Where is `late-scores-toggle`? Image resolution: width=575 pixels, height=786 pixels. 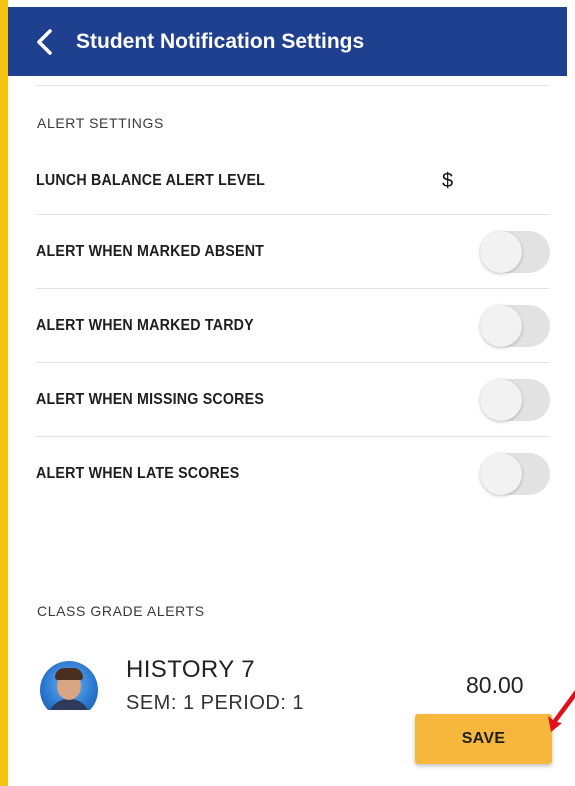
late-scores-toggle is located at coordinates (515, 473).